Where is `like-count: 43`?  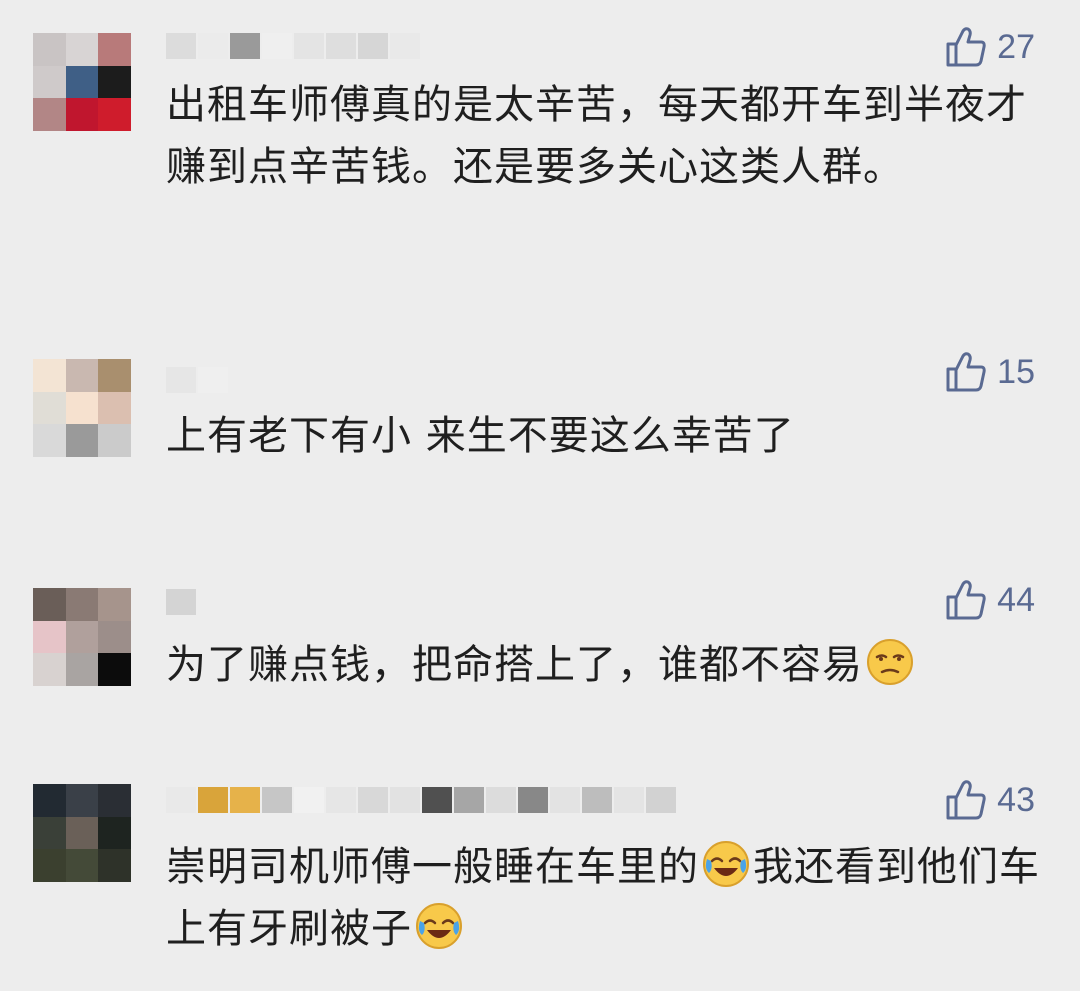
like-count: 43 is located at coordinates (1016, 799).